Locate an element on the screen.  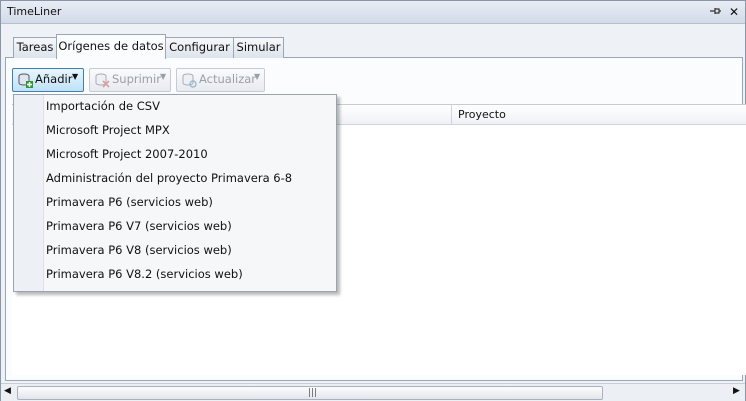
delete-button: Suprimir ▼ is located at coordinates (130, 80).